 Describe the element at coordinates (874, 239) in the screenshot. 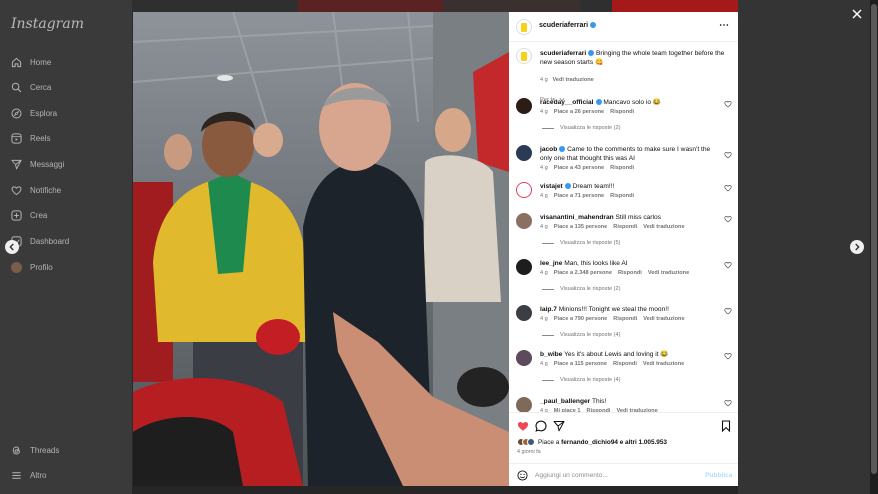

I see `scrollbar-thumb` at that location.